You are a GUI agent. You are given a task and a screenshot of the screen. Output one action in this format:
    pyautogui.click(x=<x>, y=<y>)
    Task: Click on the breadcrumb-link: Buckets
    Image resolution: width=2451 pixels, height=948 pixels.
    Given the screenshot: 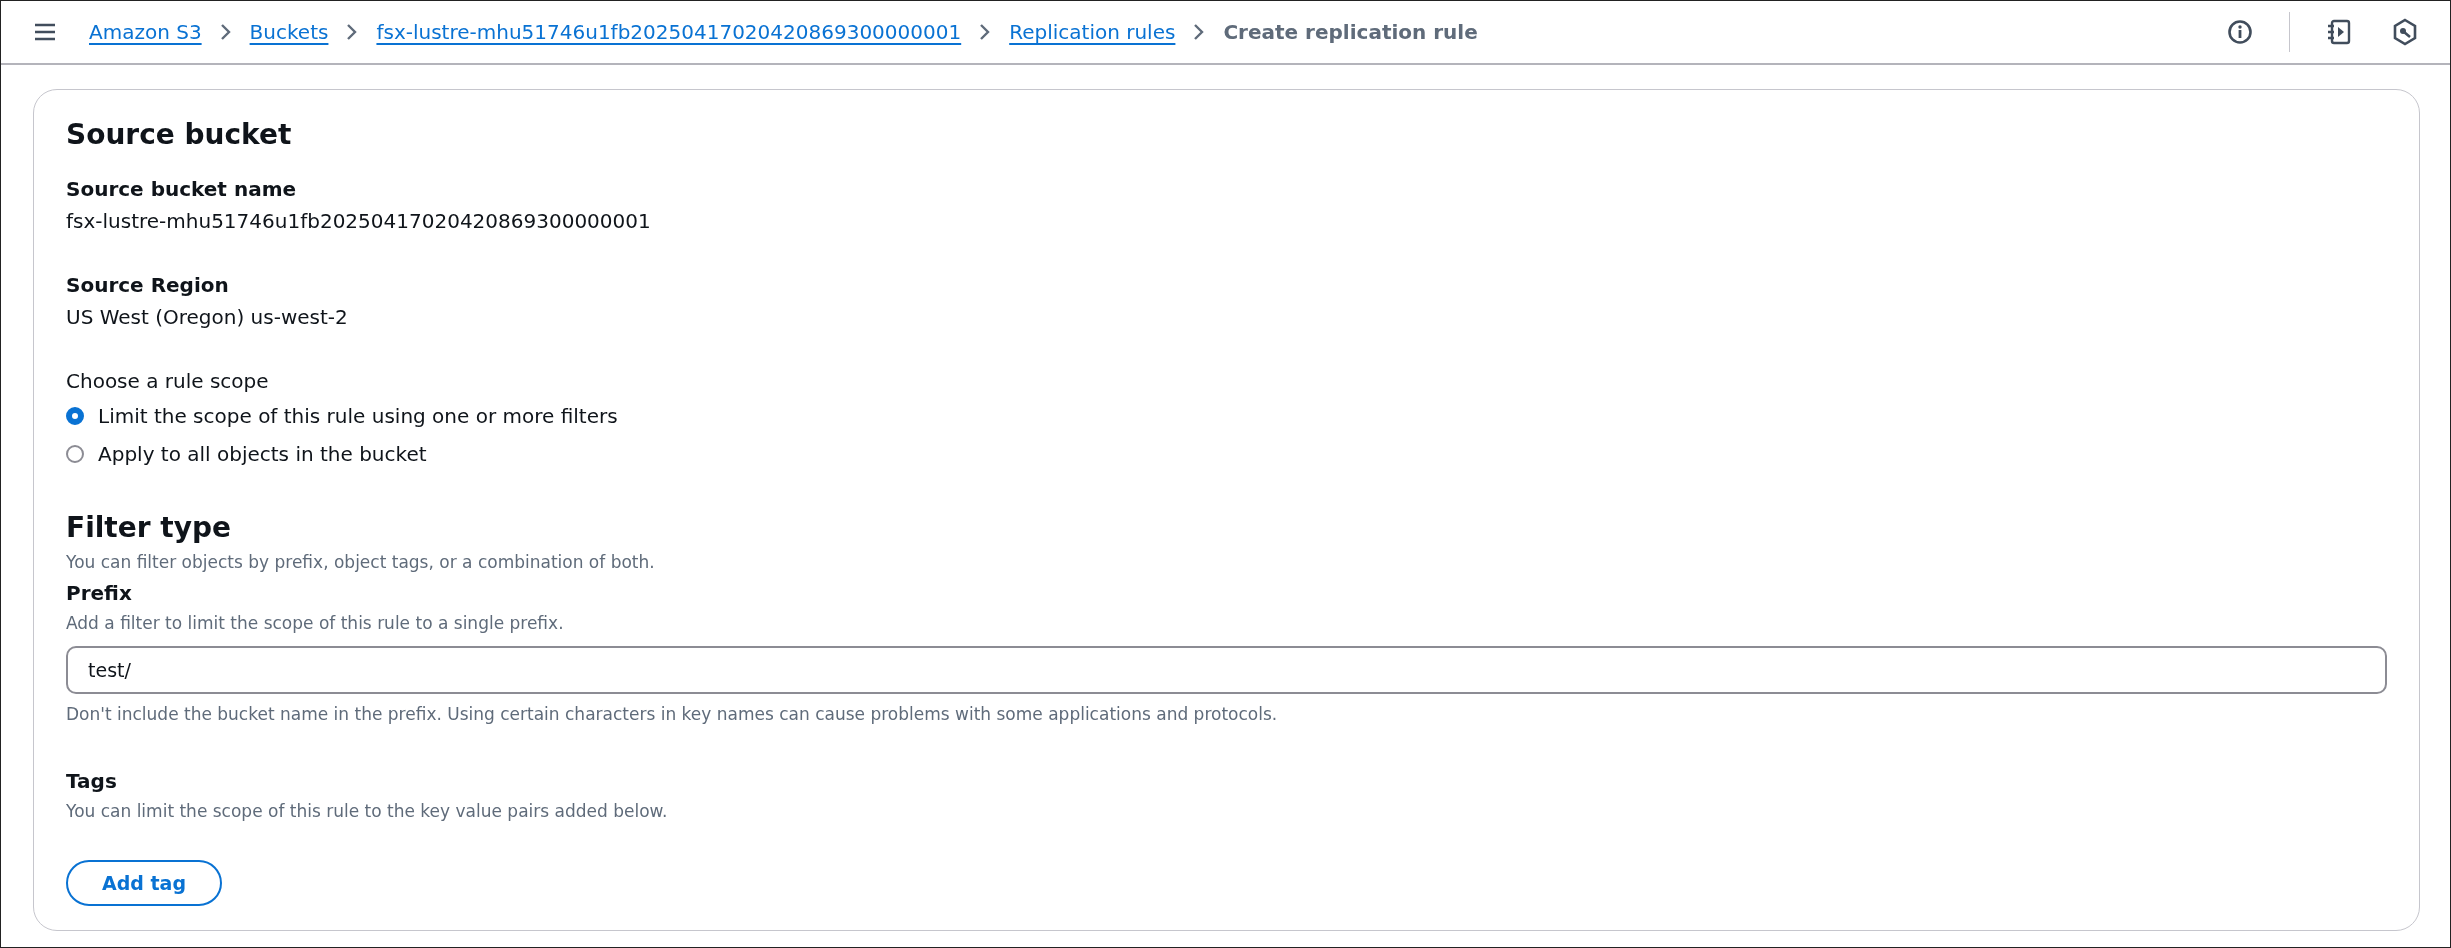 What is the action you would take?
    pyautogui.click(x=289, y=32)
    